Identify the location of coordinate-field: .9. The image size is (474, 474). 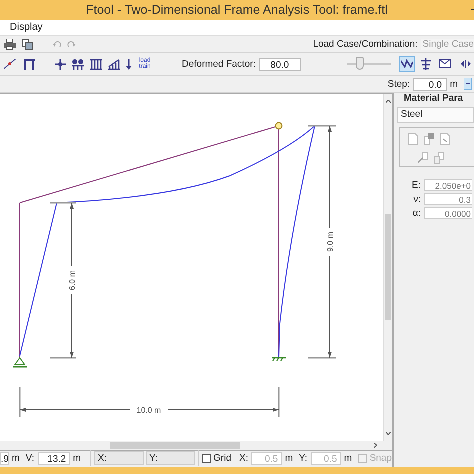
(4, 458).